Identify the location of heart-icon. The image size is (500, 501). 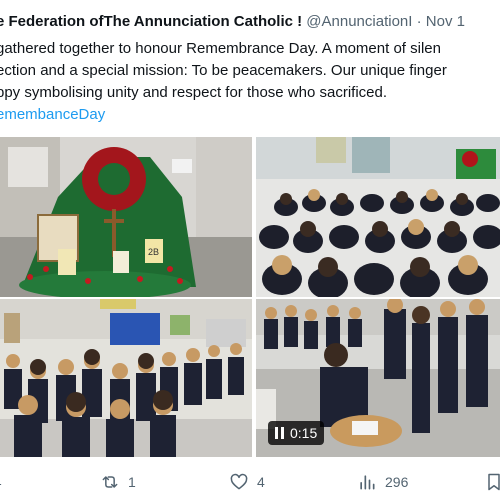
(239, 481).